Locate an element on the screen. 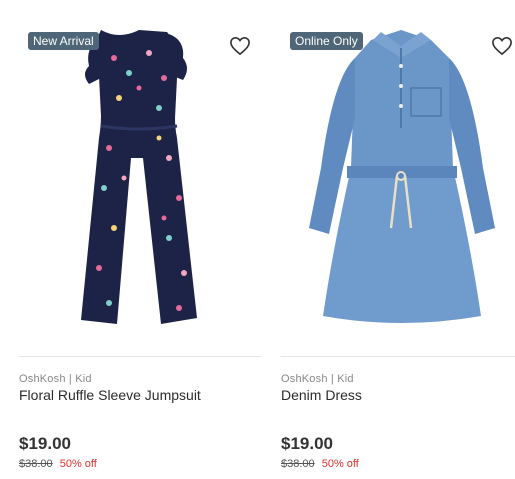 This screenshot has width=515, height=479. online-only-badge: Online Only is located at coordinates (326, 41).